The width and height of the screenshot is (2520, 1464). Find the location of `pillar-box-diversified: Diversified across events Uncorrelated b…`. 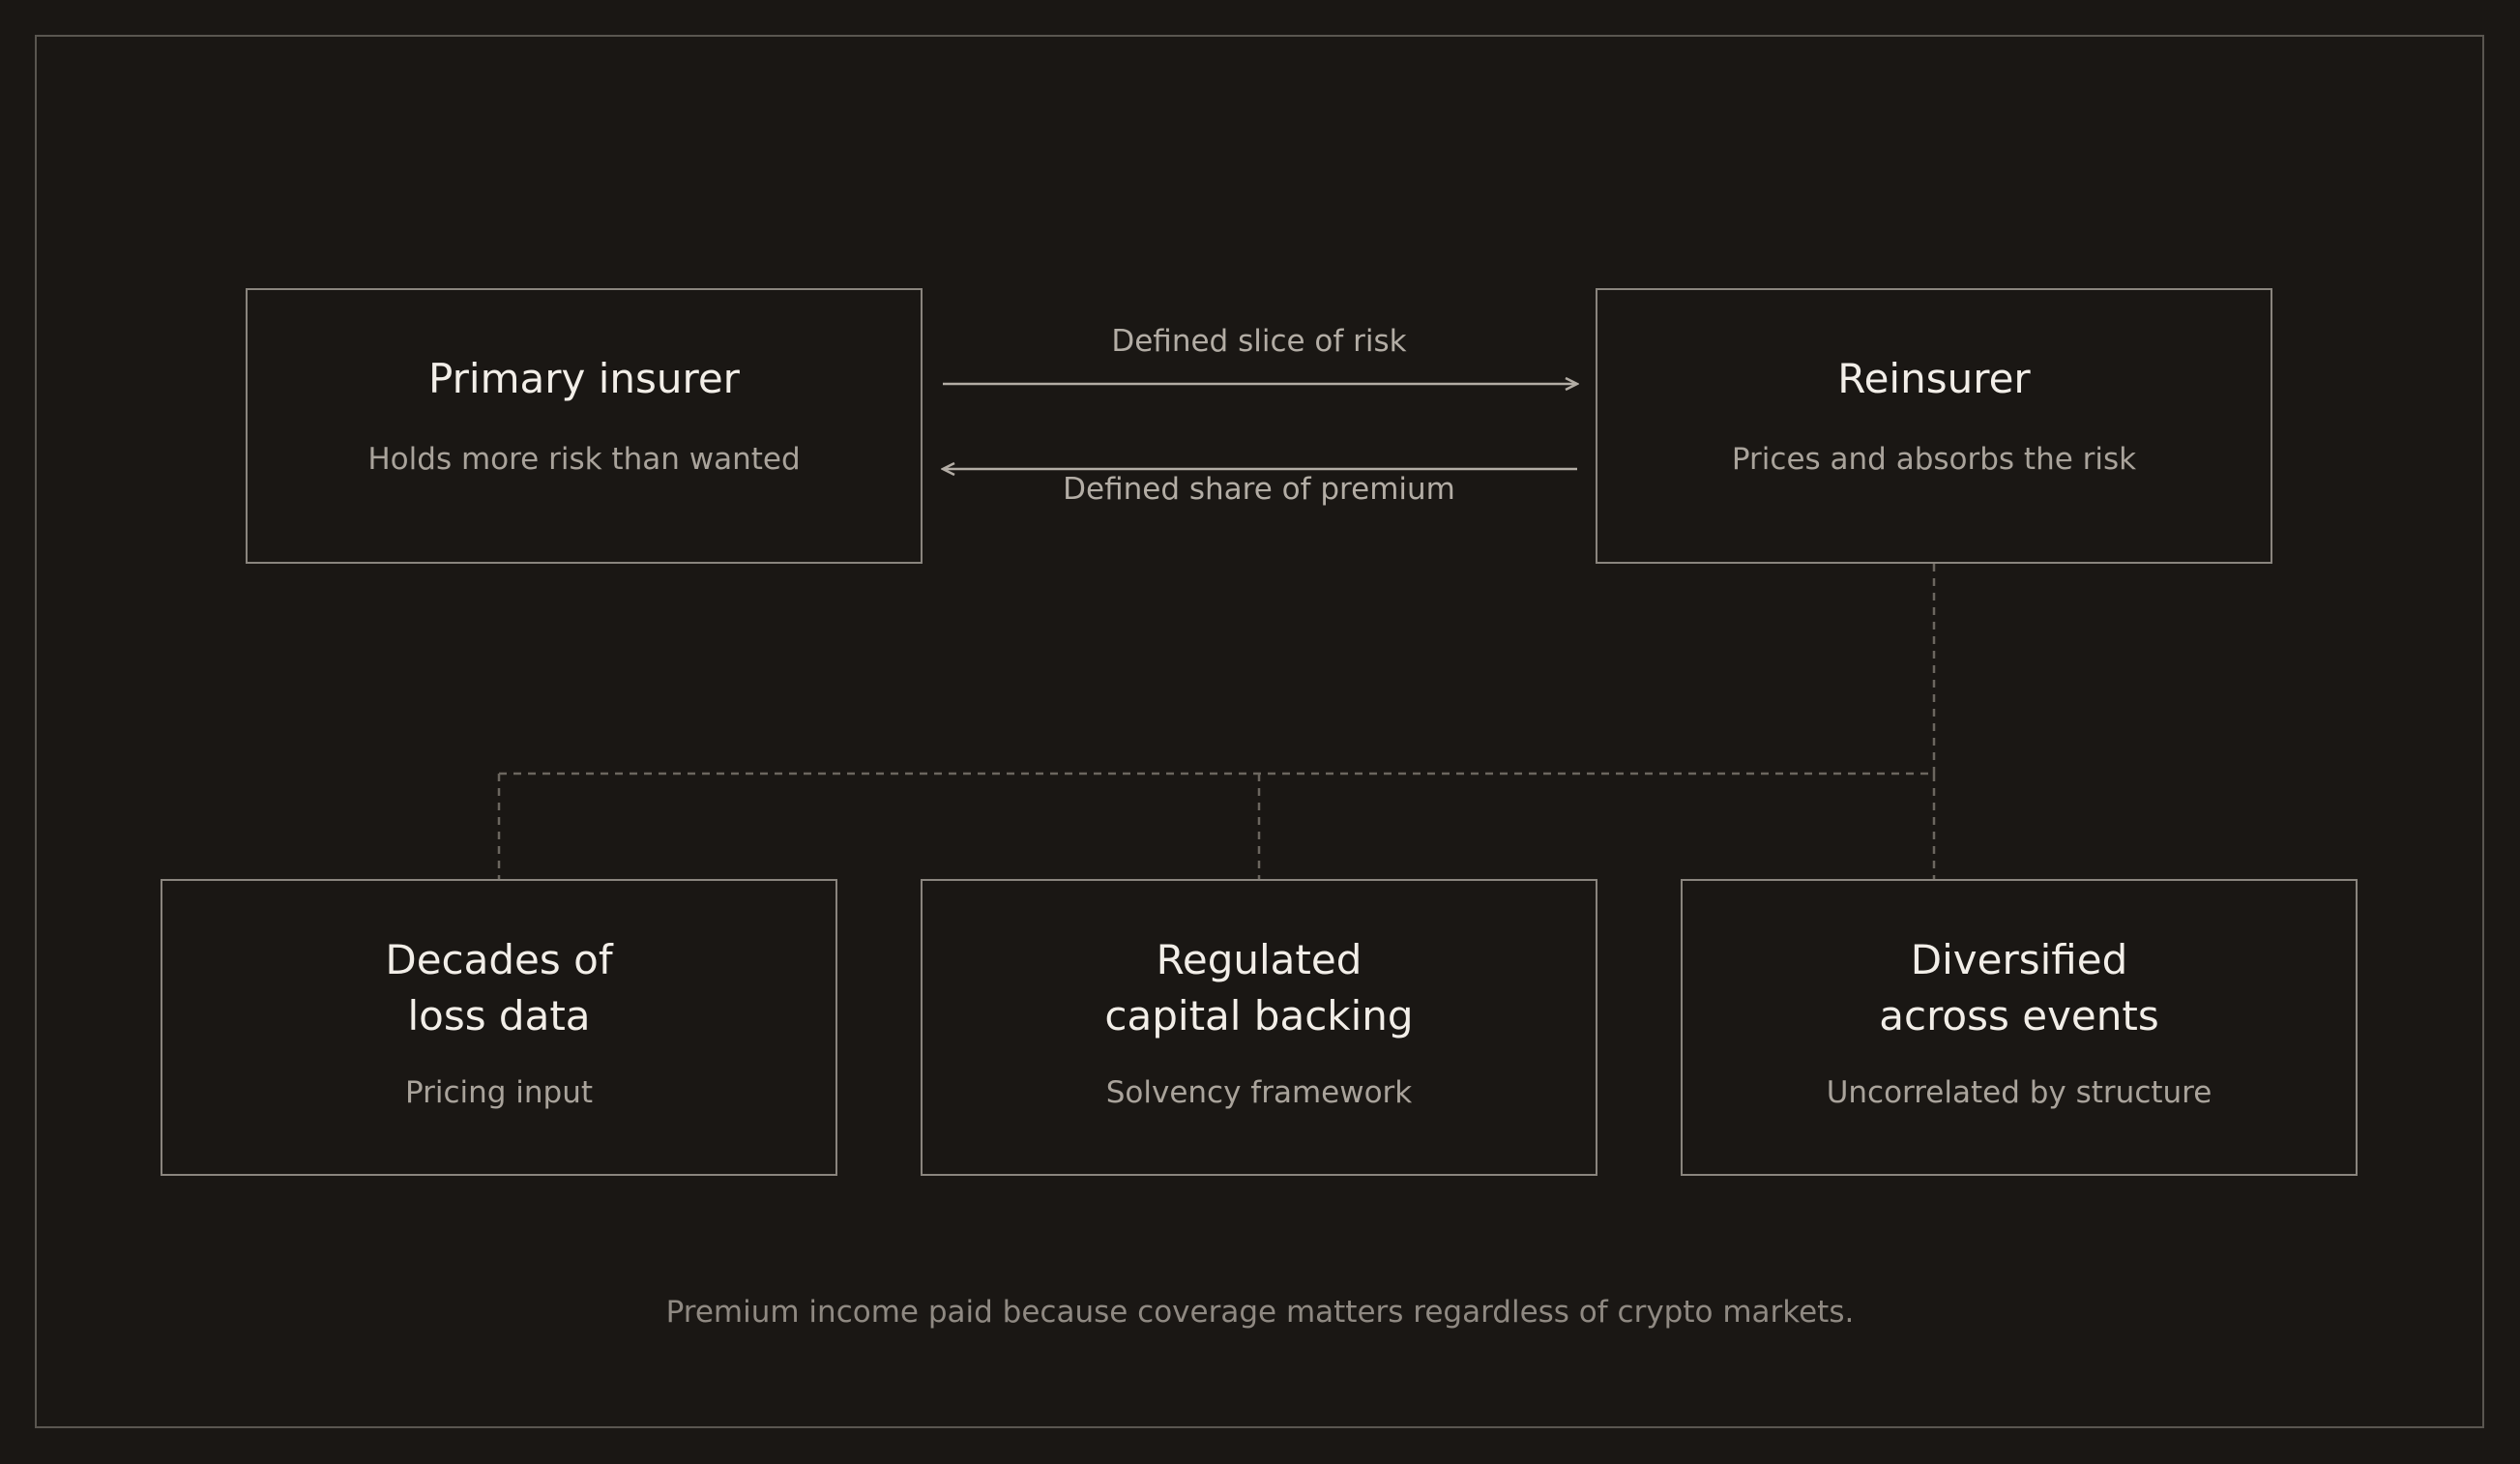

pillar-box-diversified: Diversified across events Uncorrelated b… is located at coordinates (2020, 1027).